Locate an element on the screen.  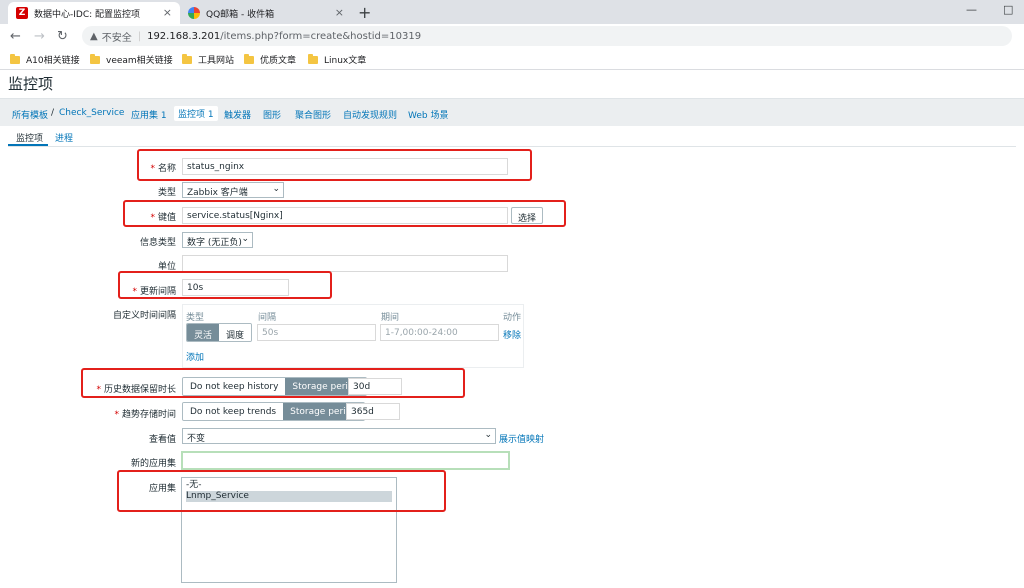
bookmark-label: A10相关链接 is located at coordinates (53, 61).